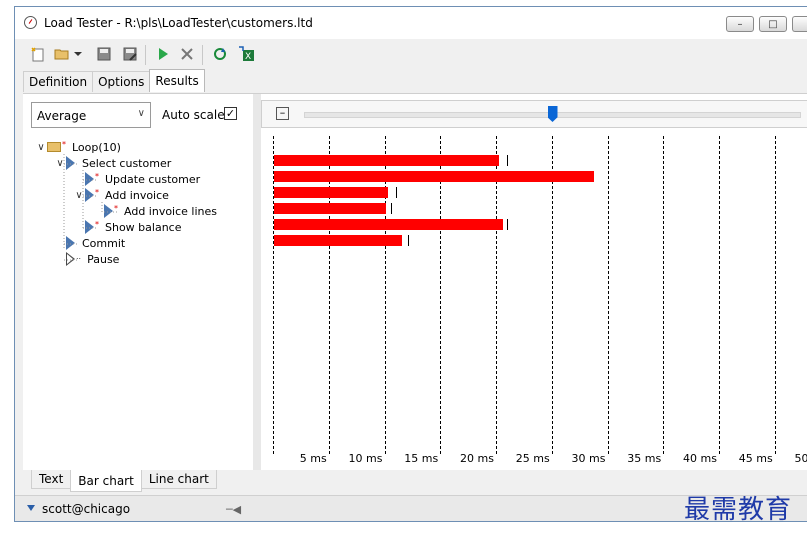  What do you see at coordinates (106, 481) in the screenshot?
I see `tab-bar-chart: Bar chart` at bounding box center [106, 481].